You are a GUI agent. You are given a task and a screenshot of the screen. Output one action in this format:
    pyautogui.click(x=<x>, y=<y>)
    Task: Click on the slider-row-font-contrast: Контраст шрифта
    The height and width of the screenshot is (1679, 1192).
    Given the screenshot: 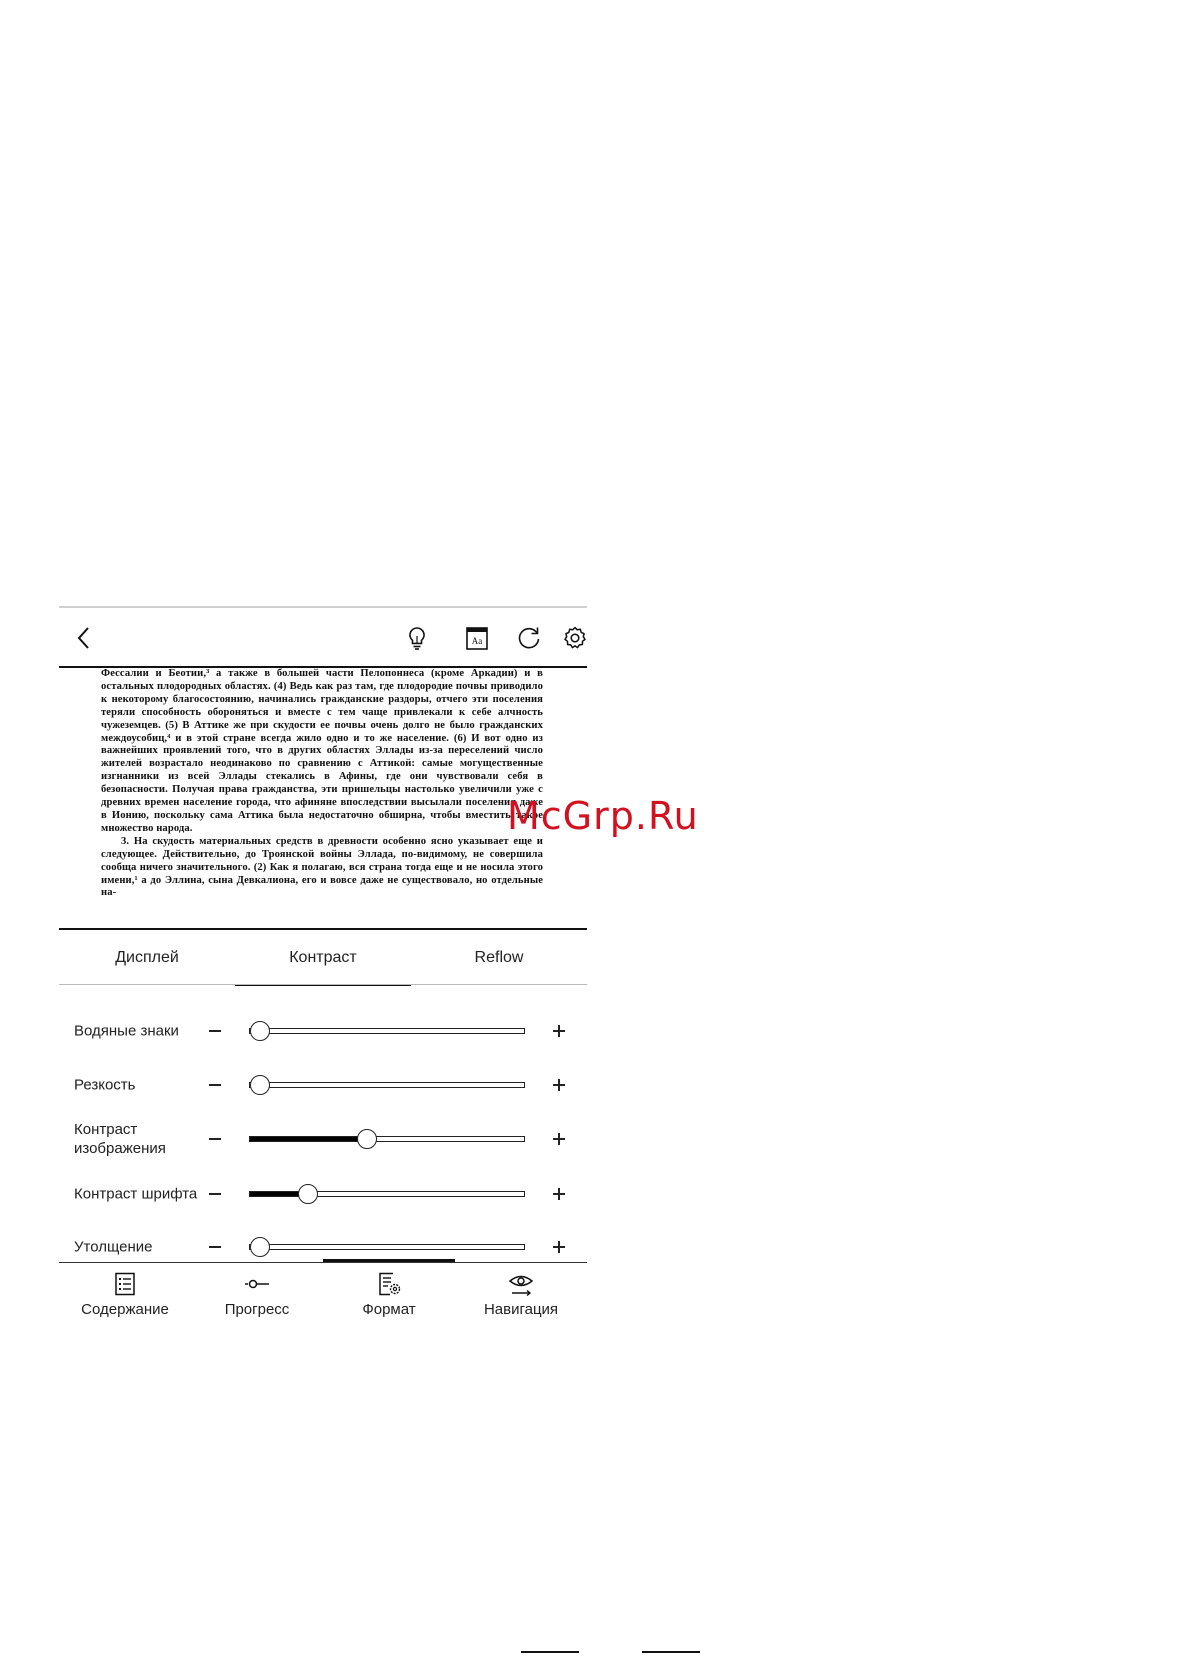 What is the action you would take?
    pyautogui.click(x=323, y=1194)
    